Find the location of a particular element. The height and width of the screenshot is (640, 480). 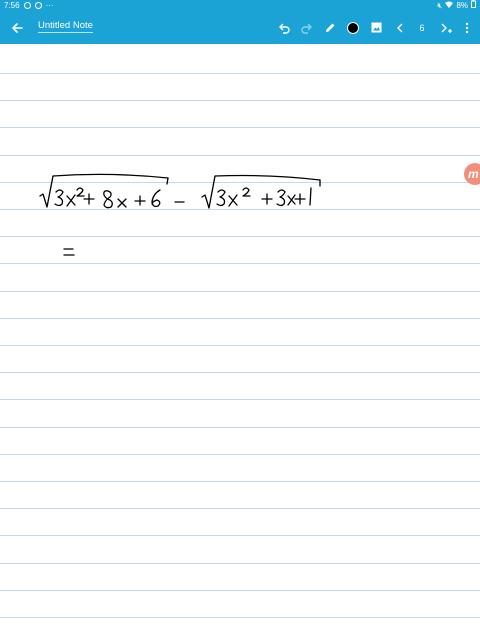

undo-button is located at coordinates (284, 27).